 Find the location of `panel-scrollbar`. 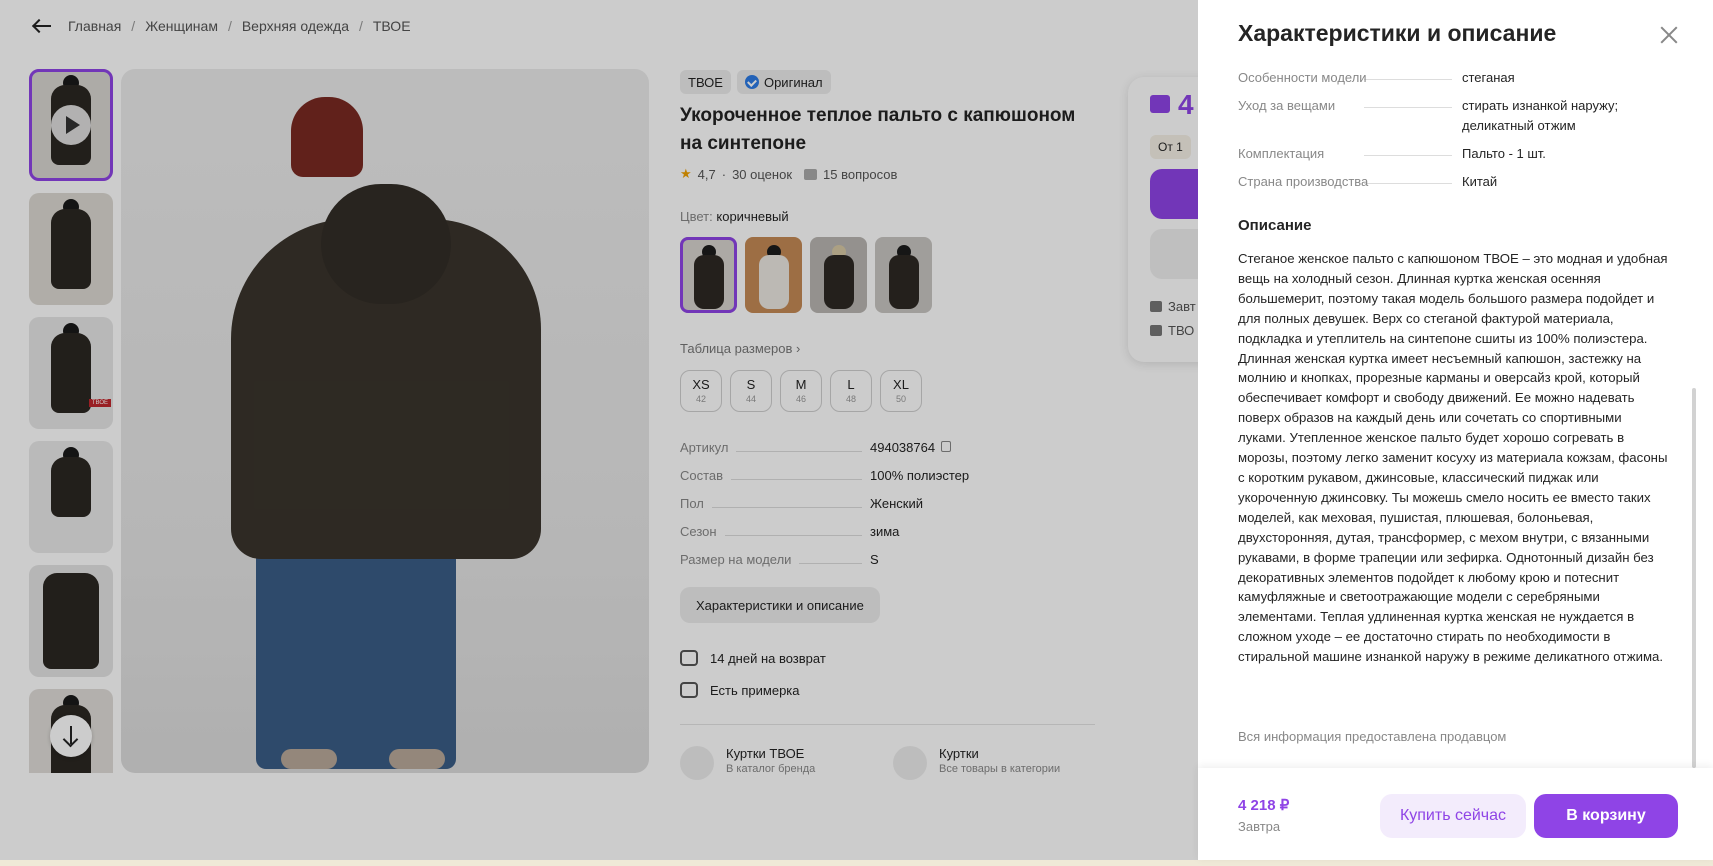

panel-scrollbar is located at coordinates (1694, 578).